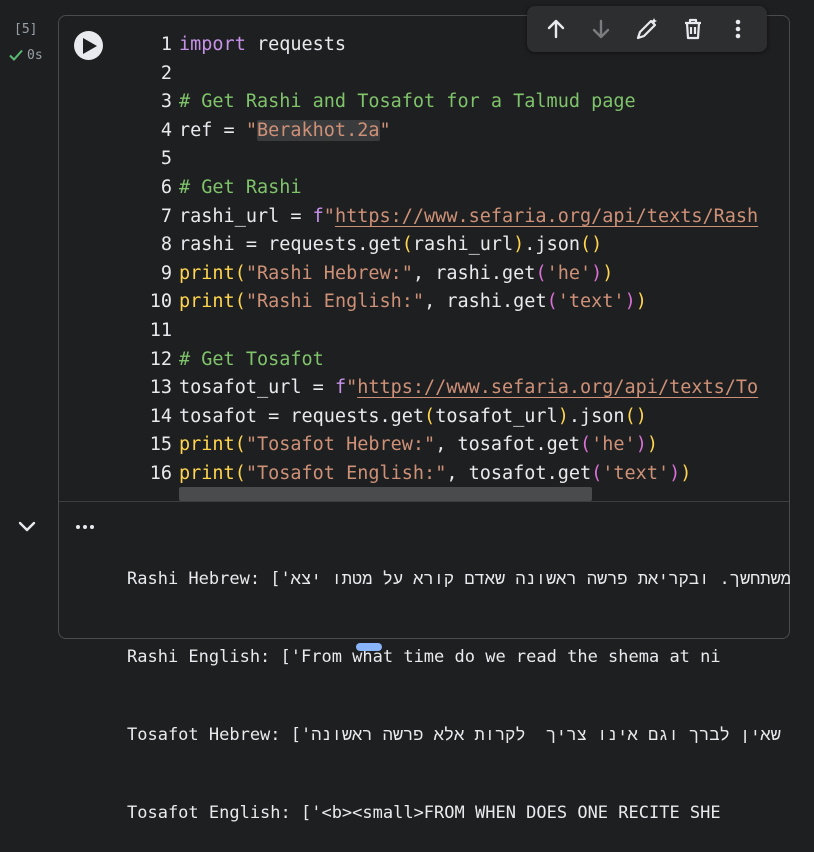 The image size is (814, 852). I want to click on play-icon, so click(90, 45).